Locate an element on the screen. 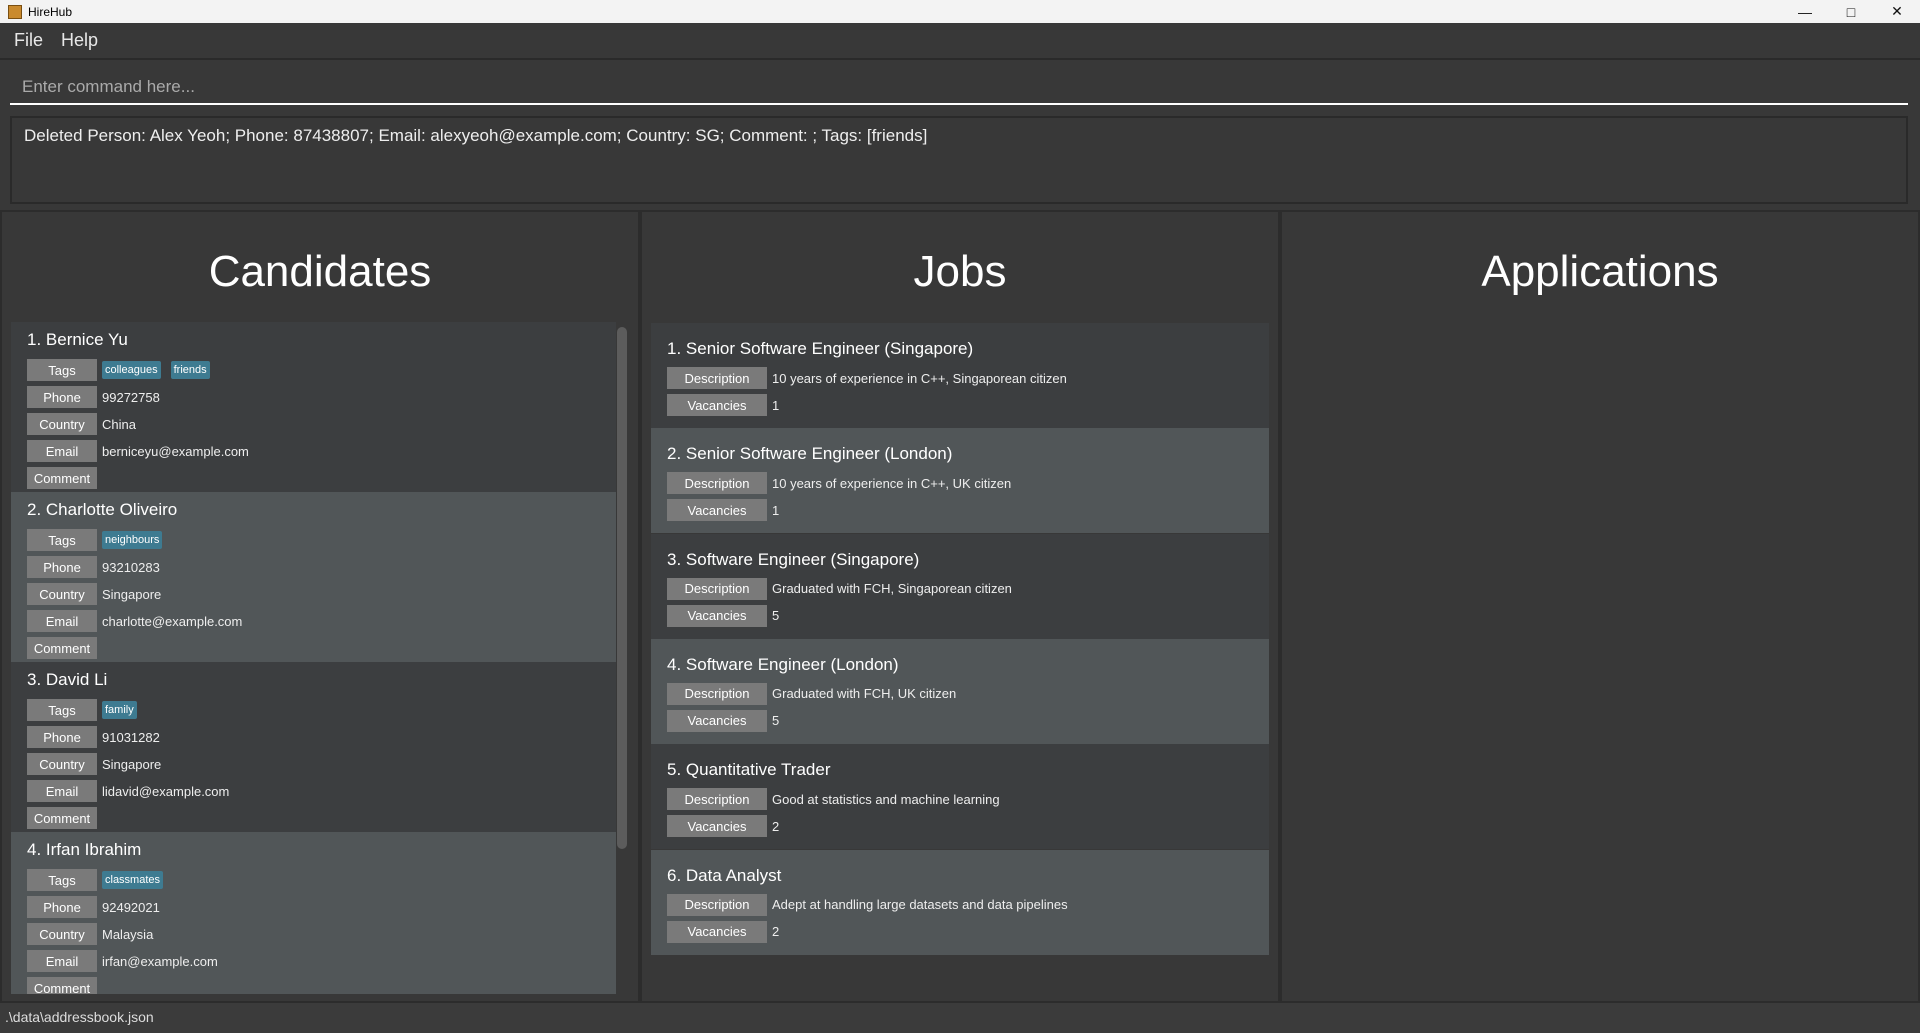 The width and height of the screenshot is (1920, 1033). description-value: Graduated with FCH, Singaporean citizen is located at coordinates (892, 589).